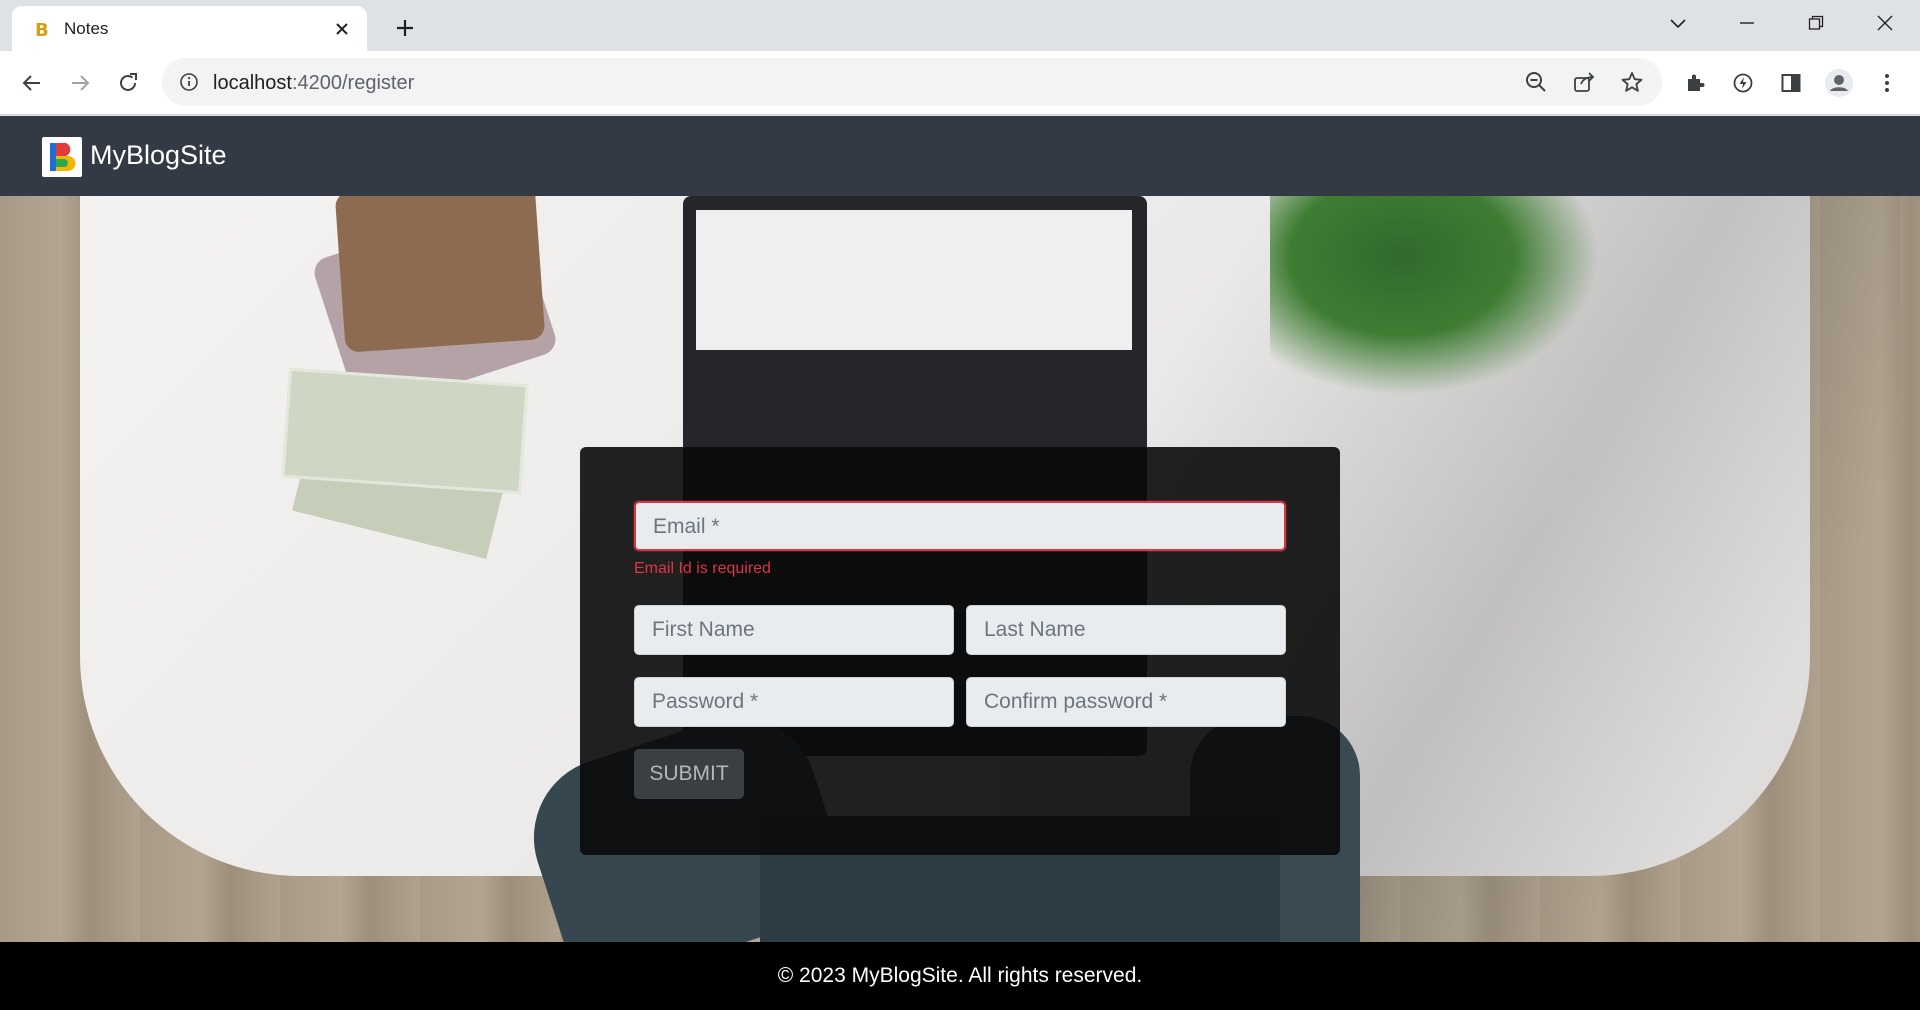 The height and width of the screenshot is (1010, 1920). I want to click on share-icon, so click(1584, 82).